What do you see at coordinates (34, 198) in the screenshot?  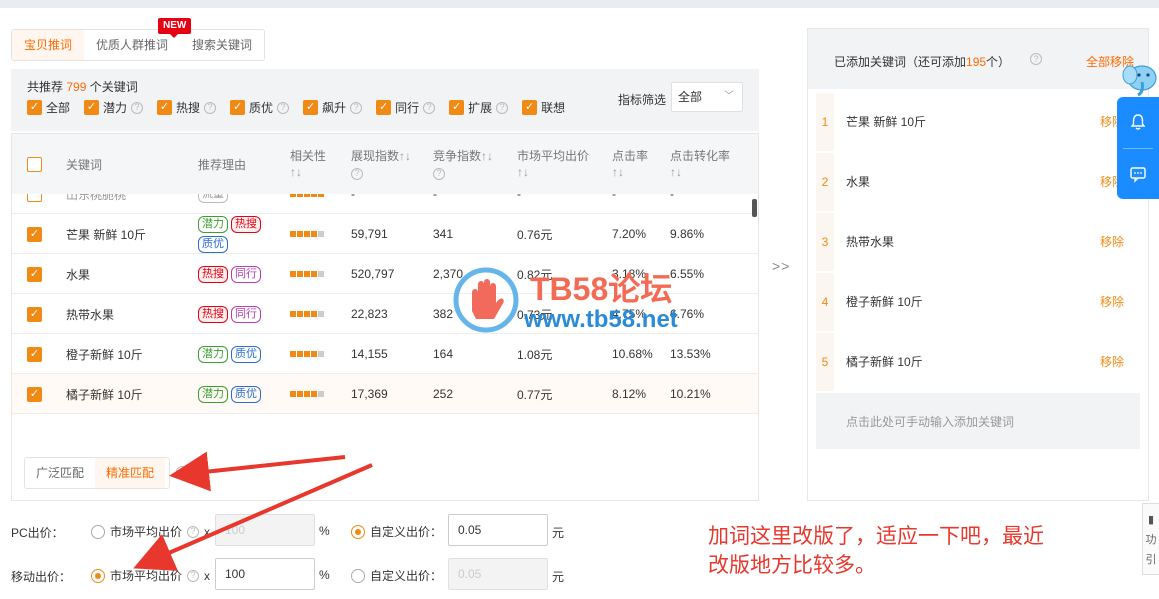 I see `row-checkbox` at bounding box center [34, 198].